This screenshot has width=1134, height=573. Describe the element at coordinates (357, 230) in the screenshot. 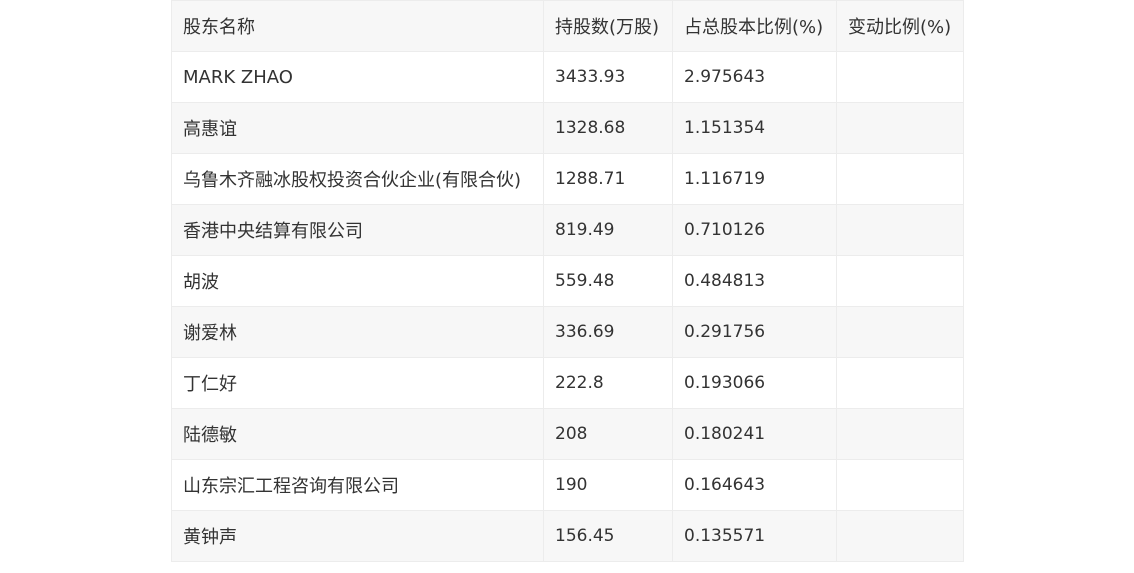

I see `cell-shareholder-name: 香港中央结算有限公司` at that location.